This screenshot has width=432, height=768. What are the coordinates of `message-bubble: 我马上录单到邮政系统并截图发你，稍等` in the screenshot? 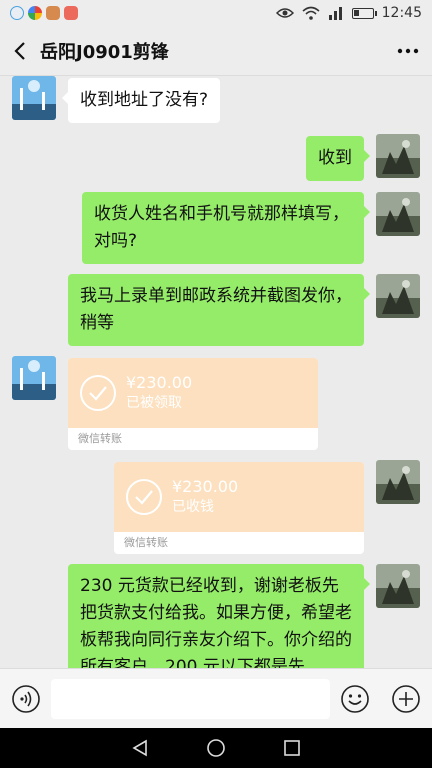 It's located at (219, 310).